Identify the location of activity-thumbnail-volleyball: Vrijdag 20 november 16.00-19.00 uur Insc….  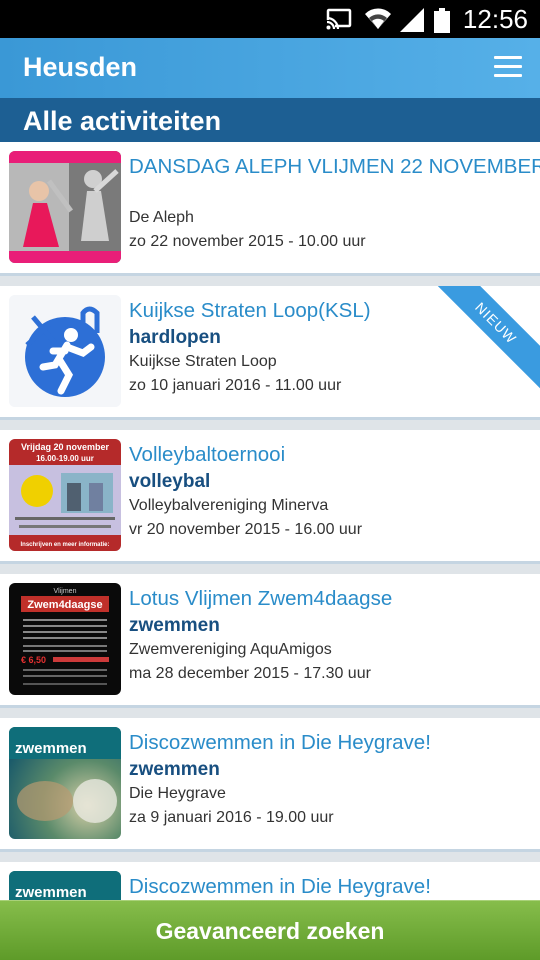
(65, 495).